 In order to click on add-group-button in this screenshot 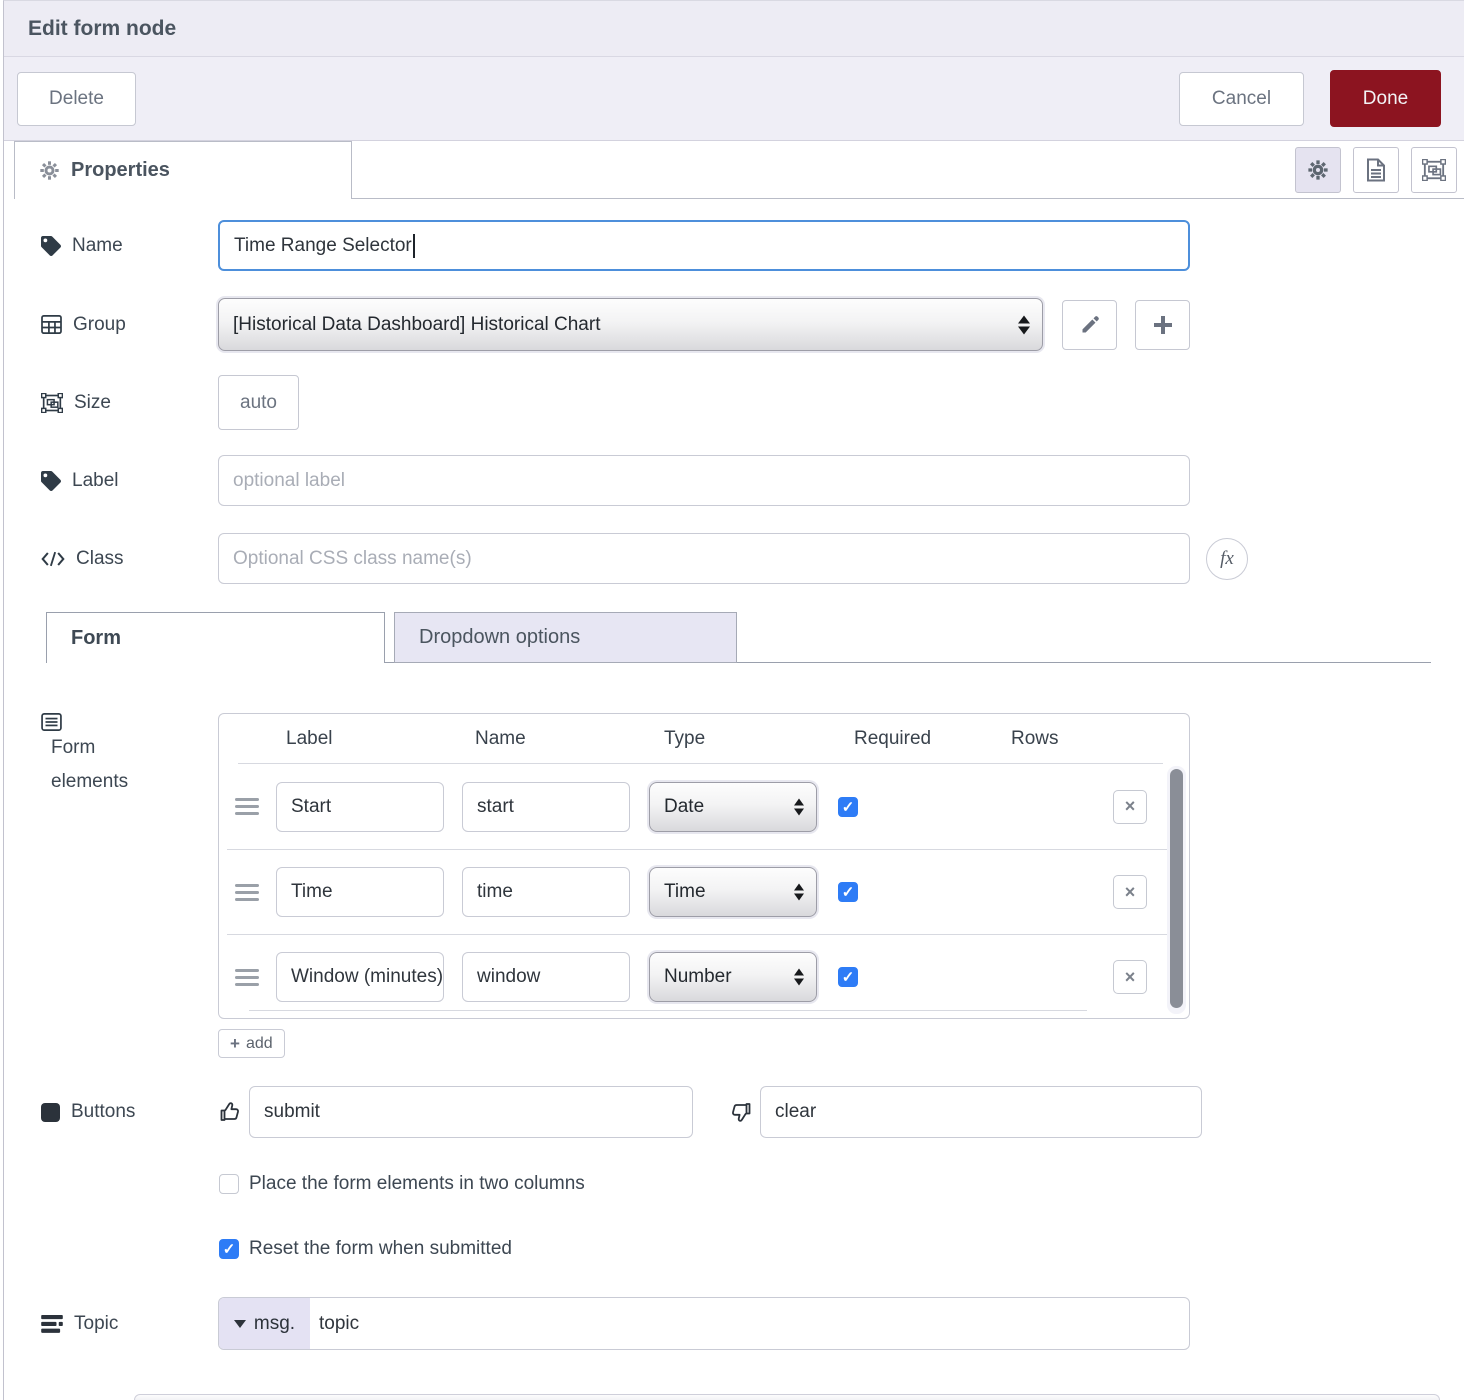, I will do `click(1162, 324)`.